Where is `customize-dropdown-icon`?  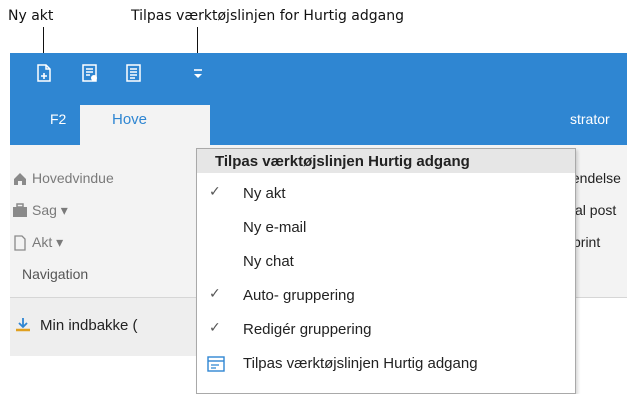 customize-dropdown-icon is located at coordinates (198, 73).